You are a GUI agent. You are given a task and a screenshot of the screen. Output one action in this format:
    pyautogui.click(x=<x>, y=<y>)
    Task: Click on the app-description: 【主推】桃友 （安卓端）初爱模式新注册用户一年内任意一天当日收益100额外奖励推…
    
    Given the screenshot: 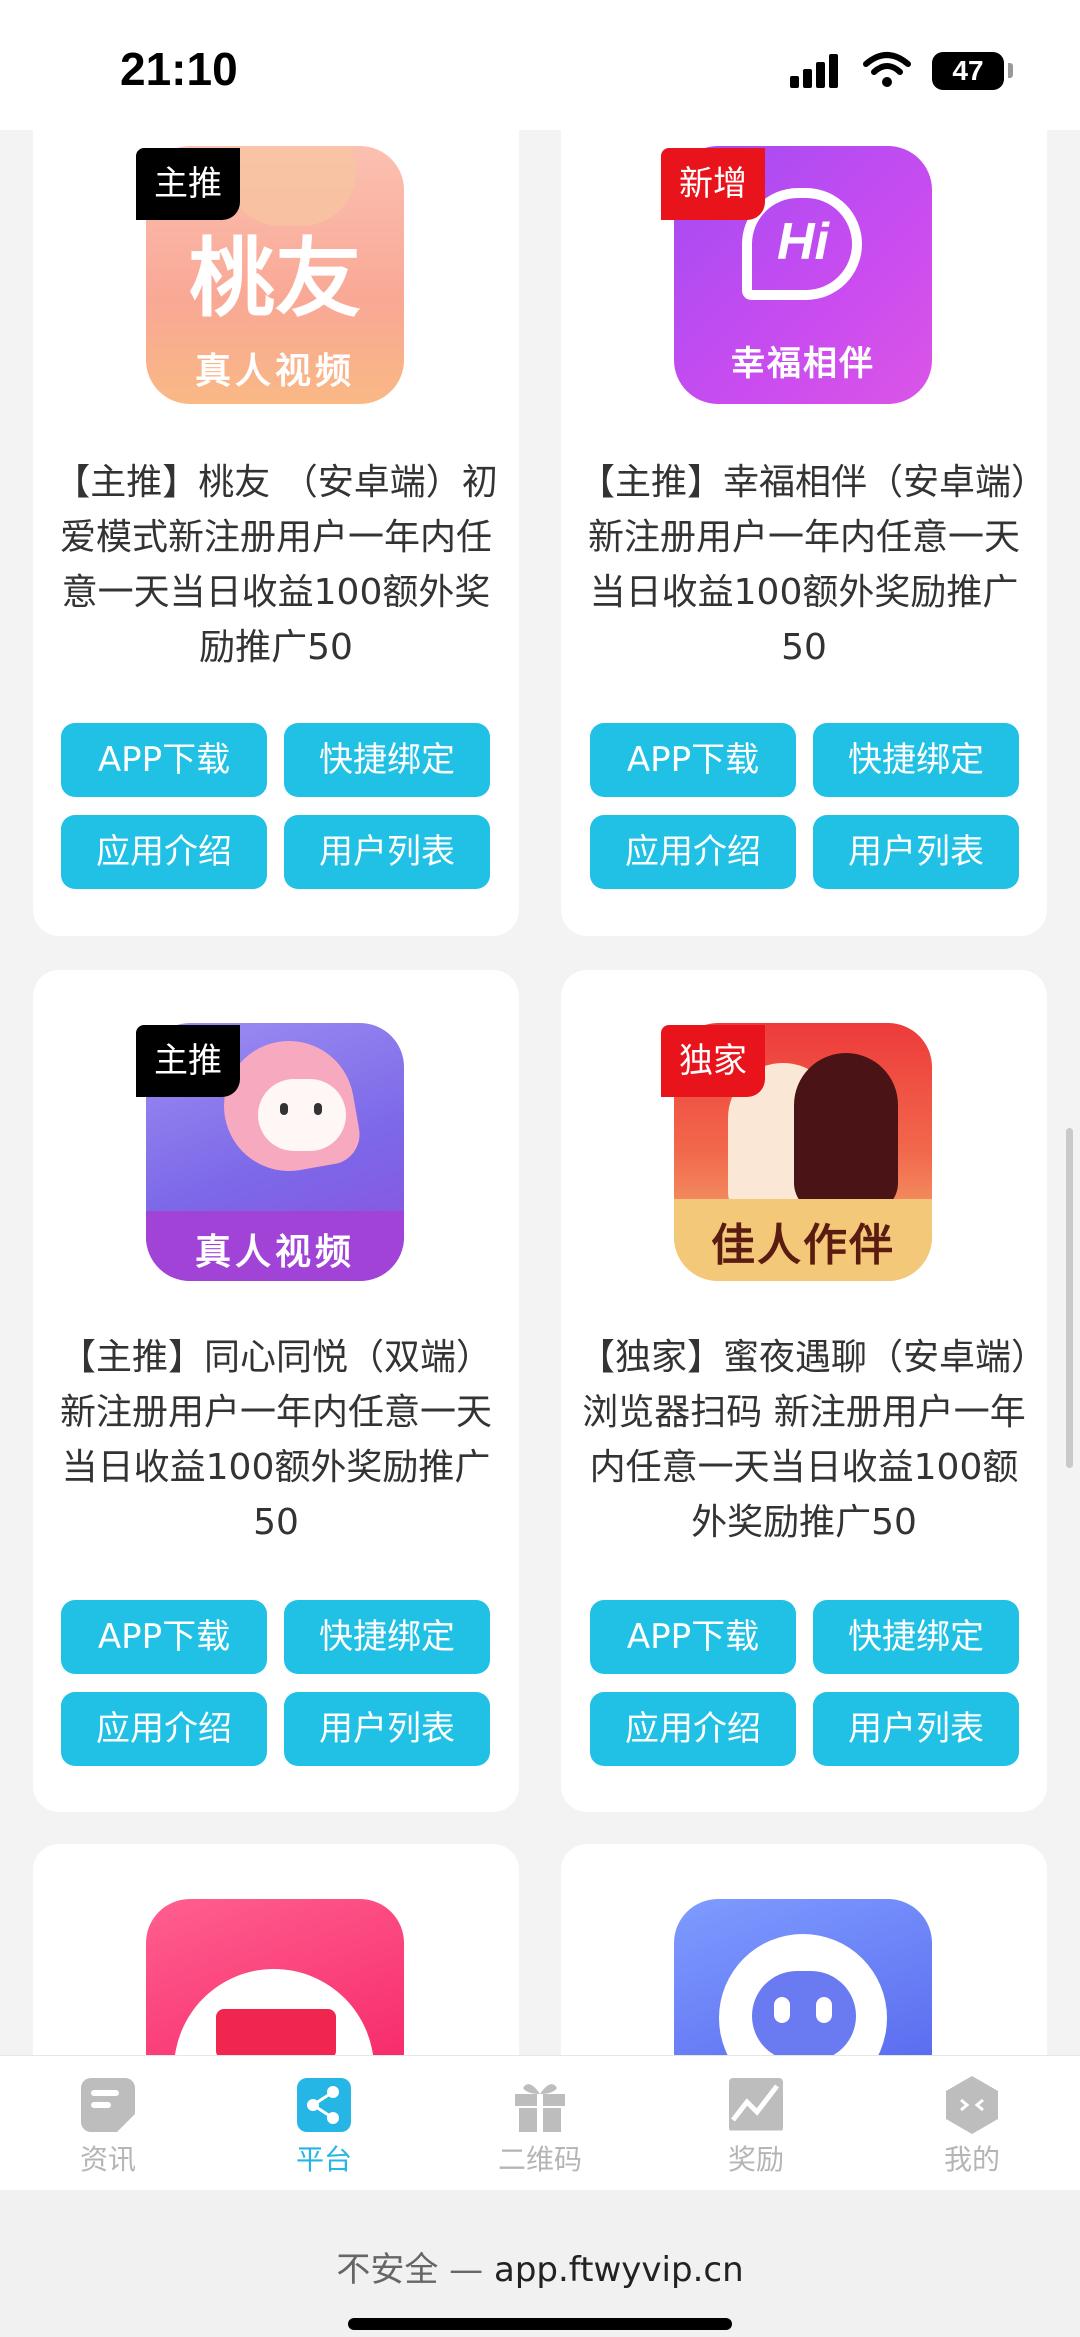 What is the action you would take?
    pyautogui.click(x=276, y=565)
    